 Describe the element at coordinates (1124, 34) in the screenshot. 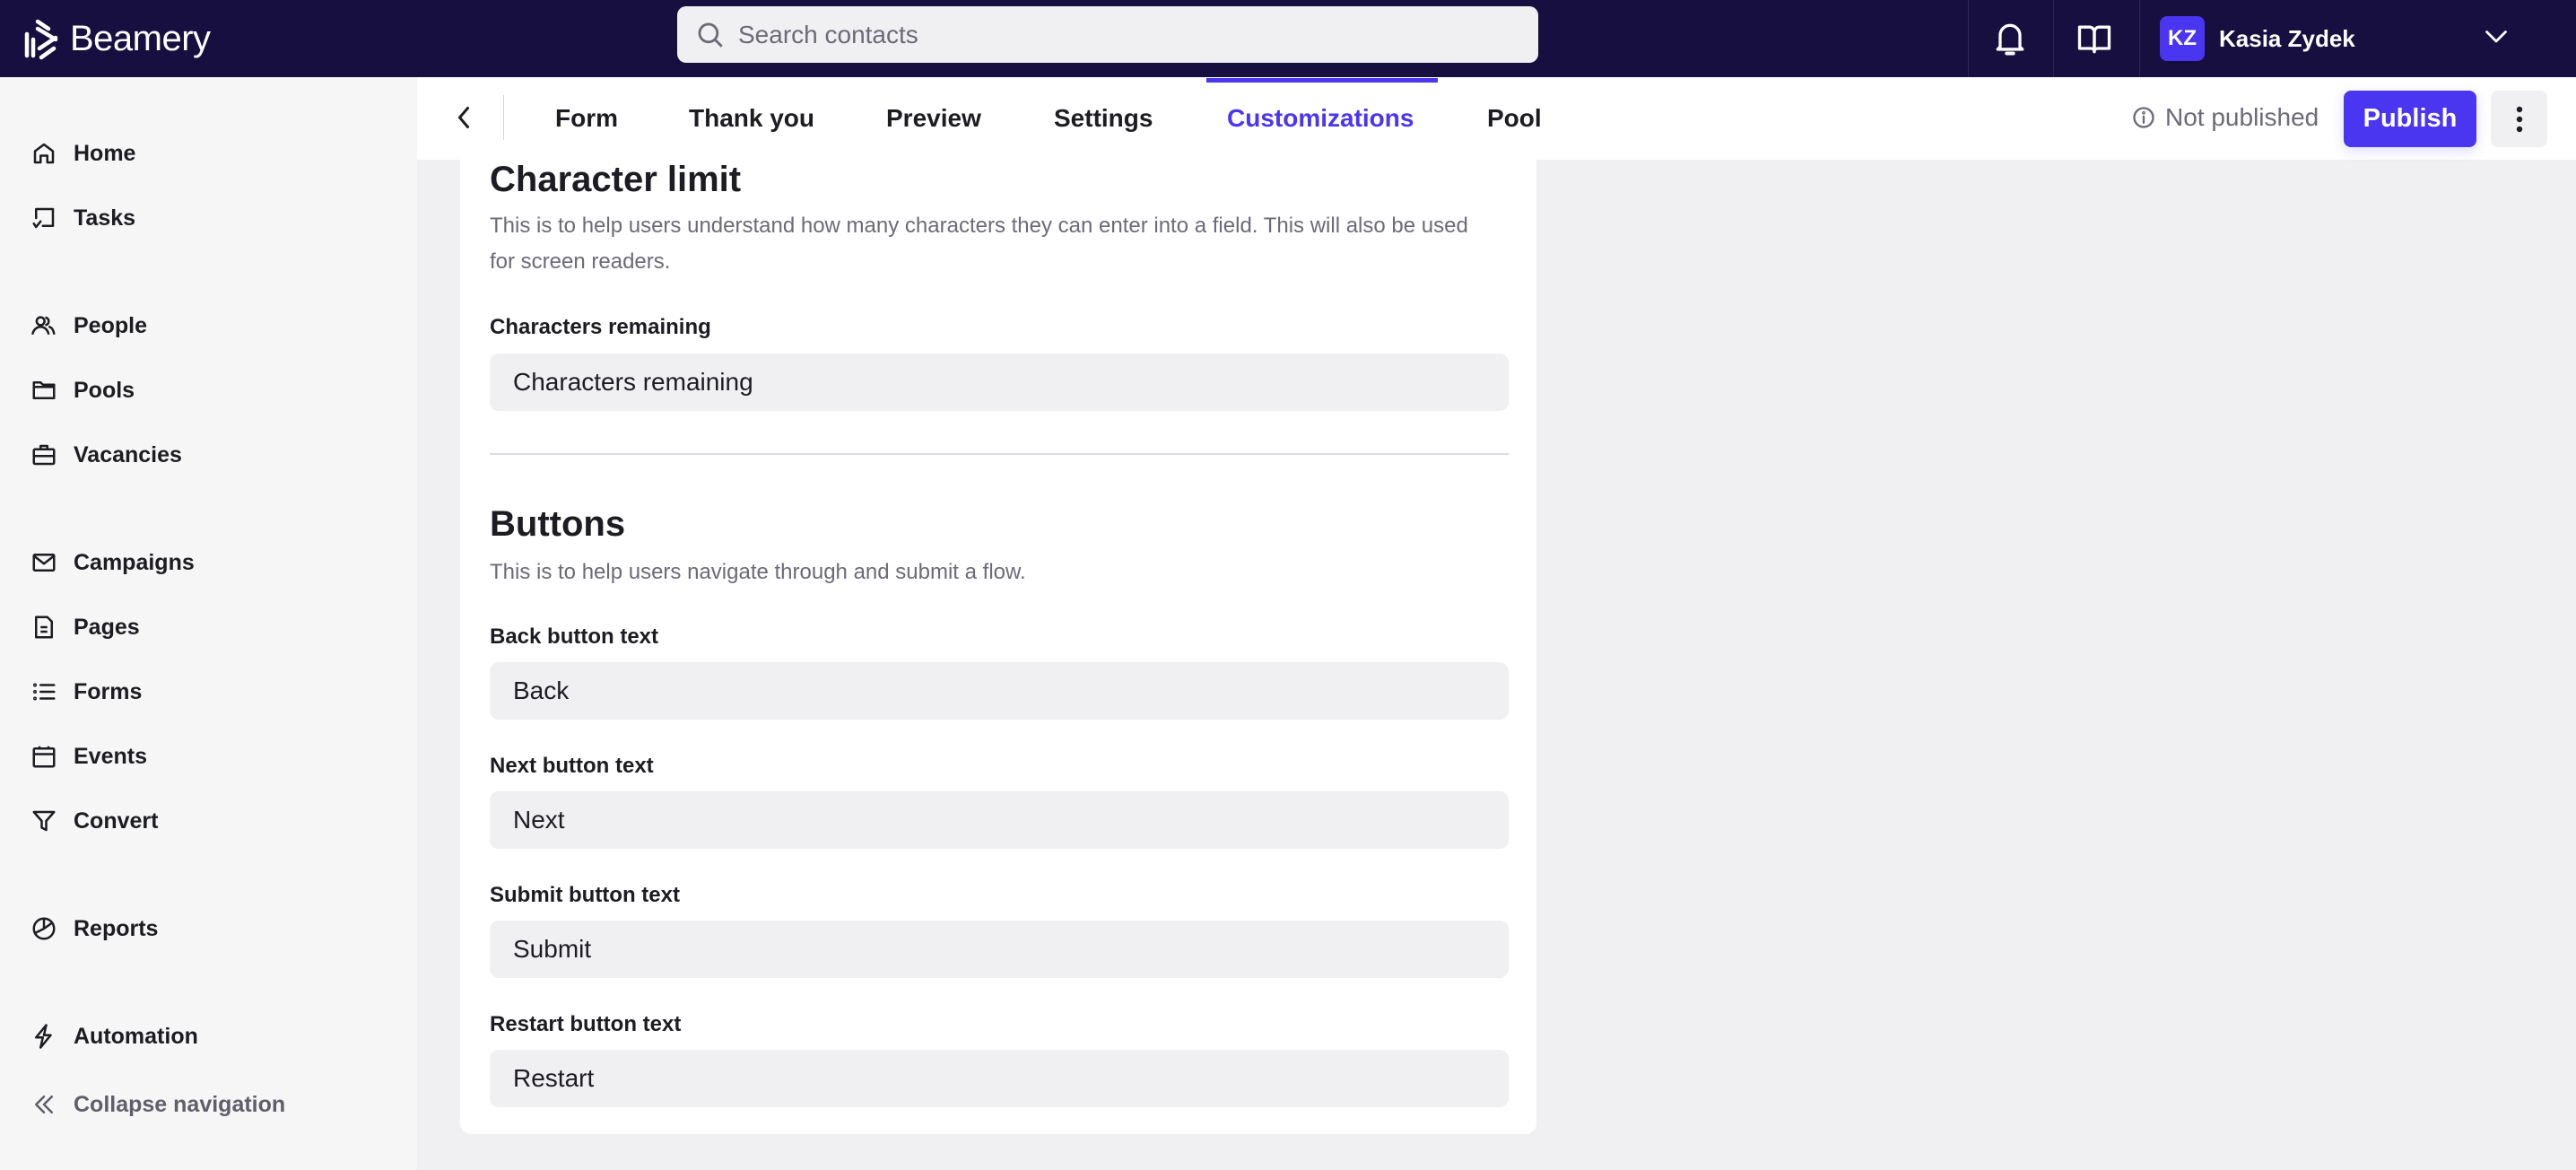

I see `search-input` at that location.